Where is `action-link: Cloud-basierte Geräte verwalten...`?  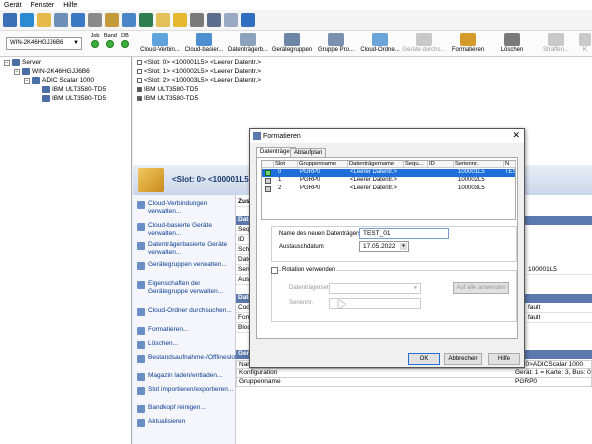
action-link: Cloud-basierte Geräte verwalten... is located at coordinates (186, 230).